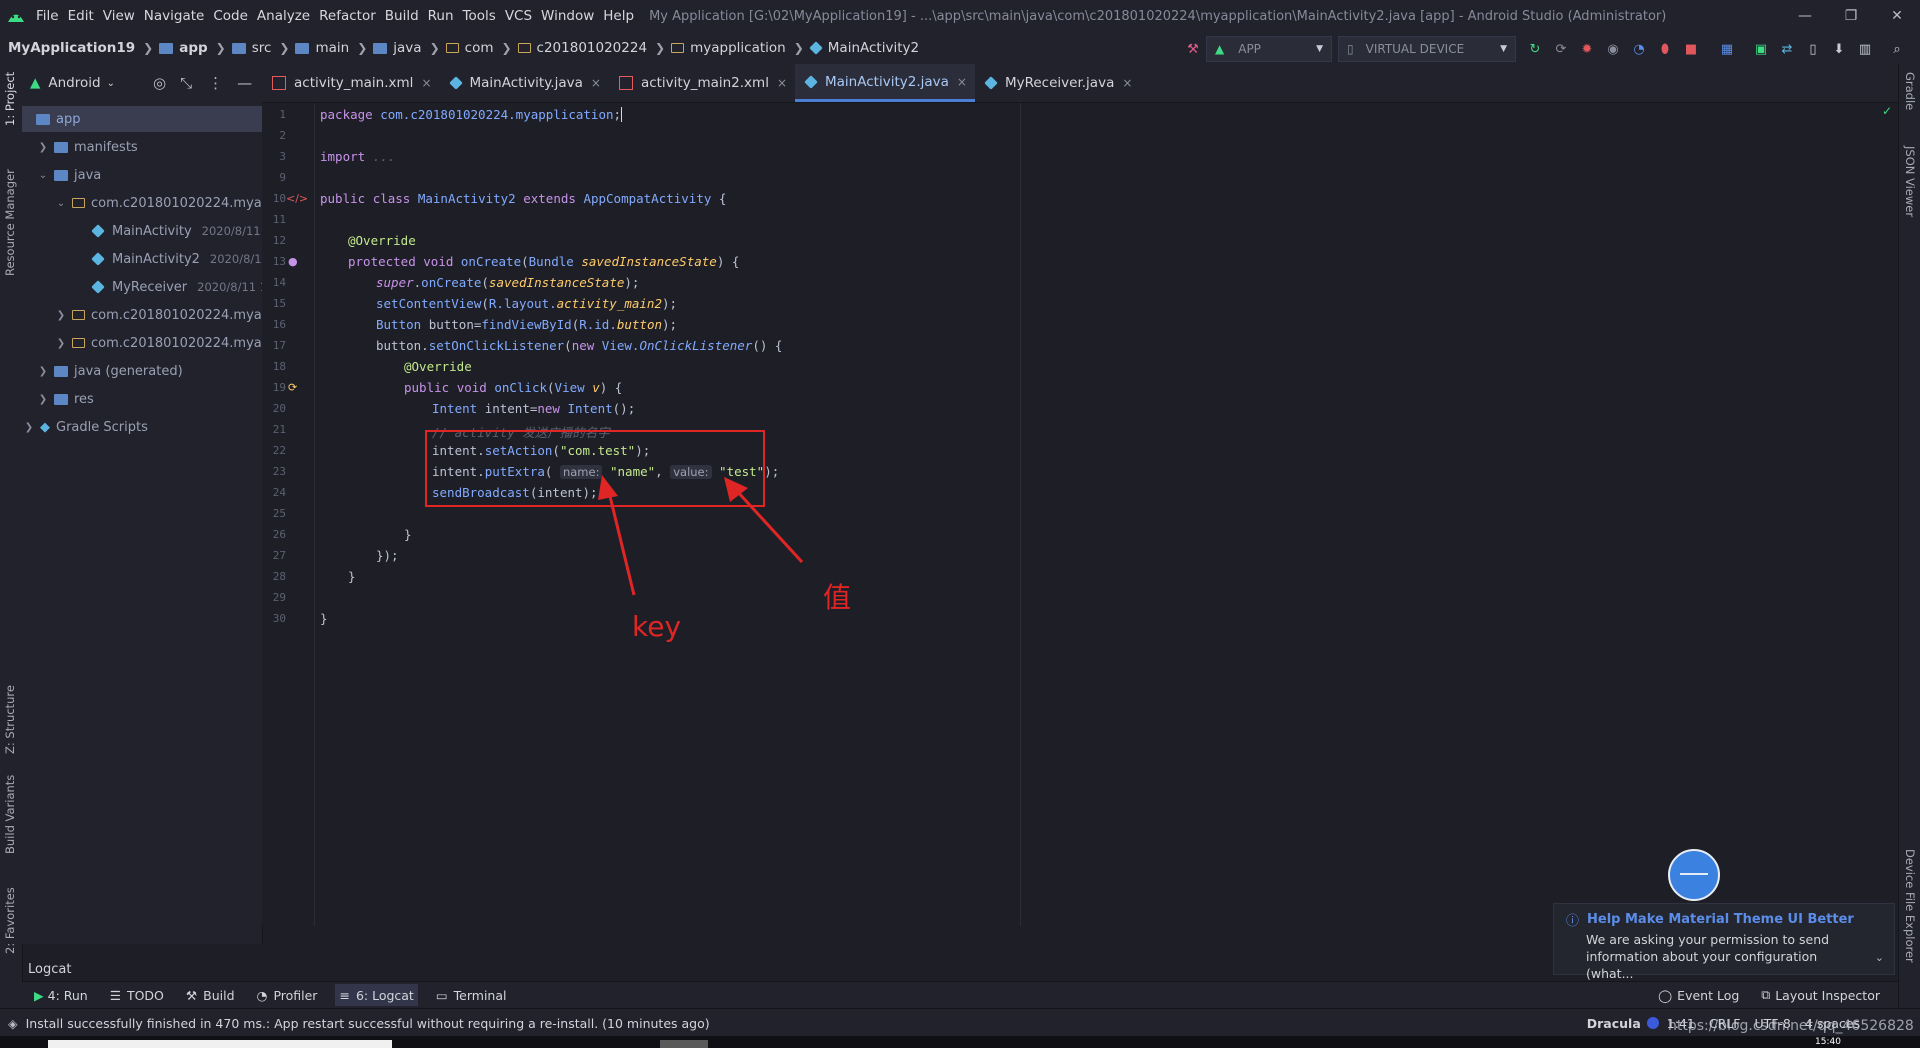 This screenshot has height=1048, width=1920. Describe the element at coordinates (1761, 49) in the screenshot. I see `terminal-icon: ▣` at that location.